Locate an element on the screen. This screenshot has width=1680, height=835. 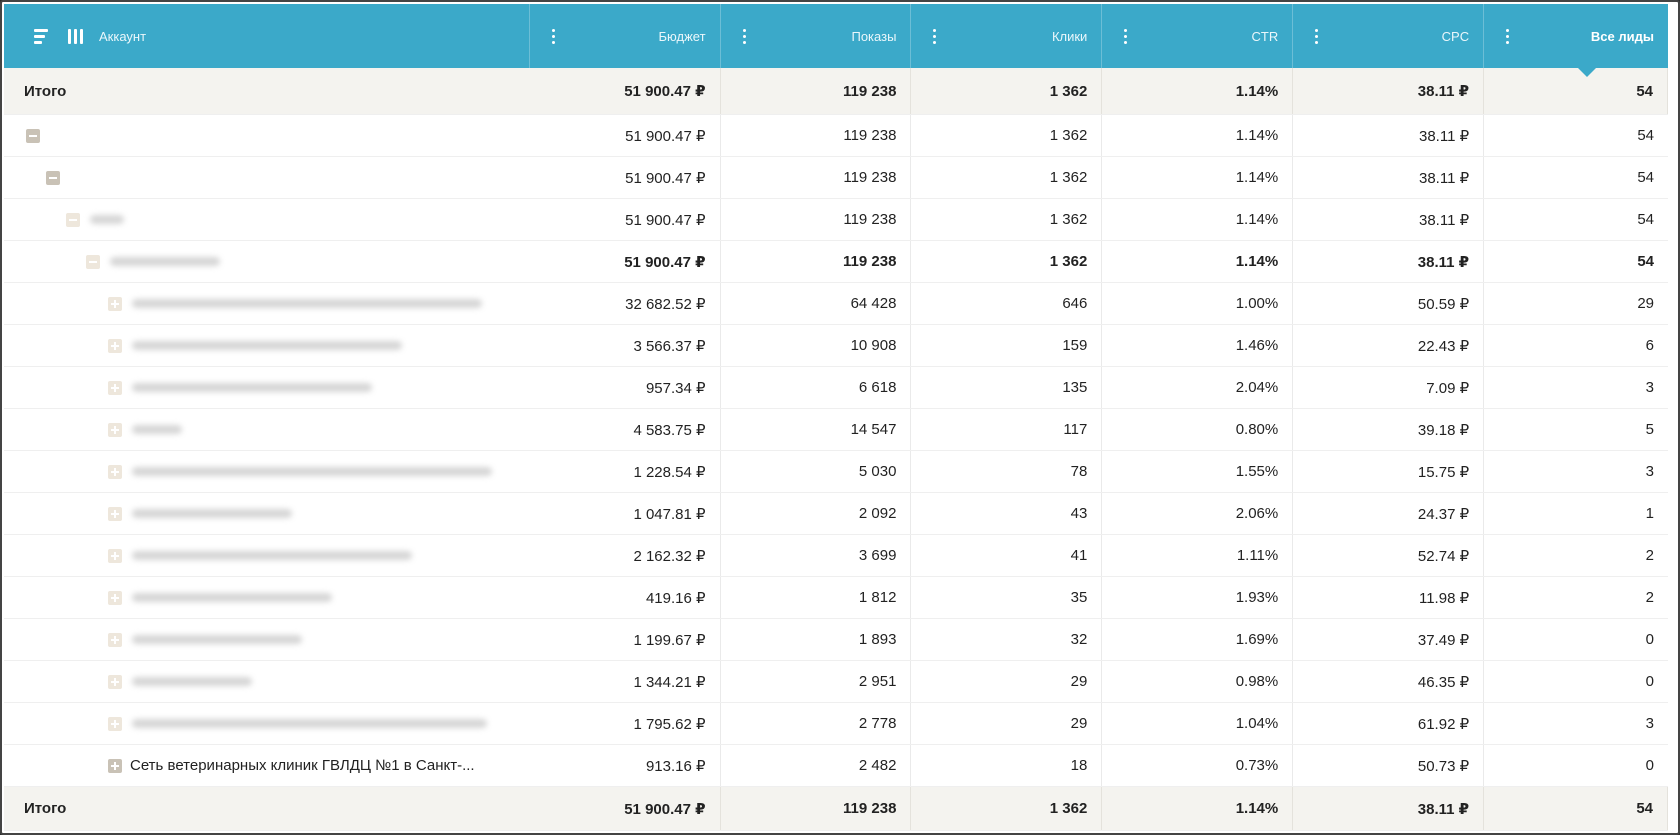
row-budget: 3 566.37 ₽ is located at coordinates (625, 345).